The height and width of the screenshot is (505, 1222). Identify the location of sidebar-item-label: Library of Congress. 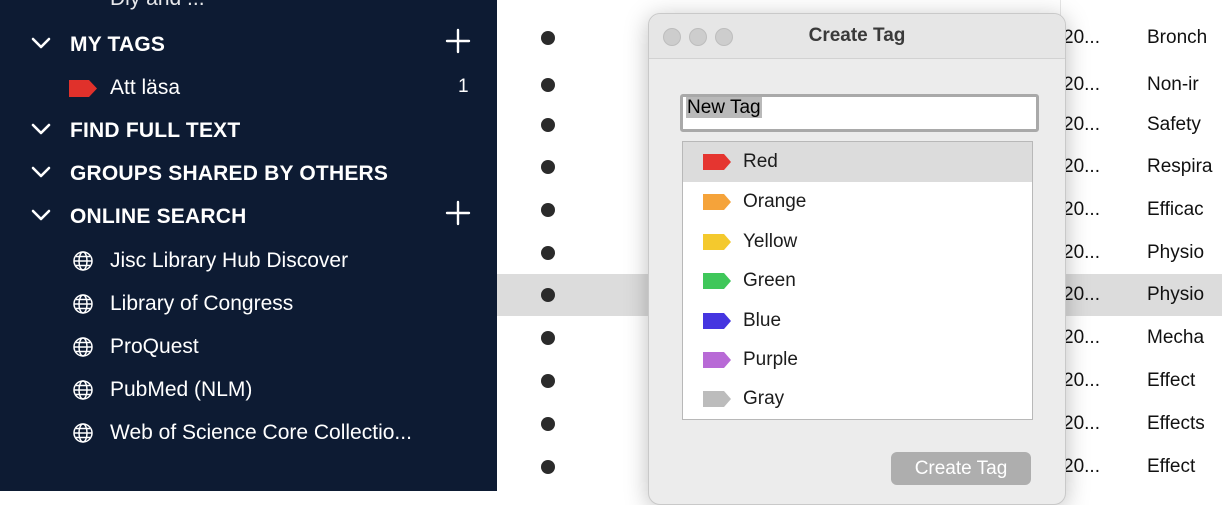
(202, 303).